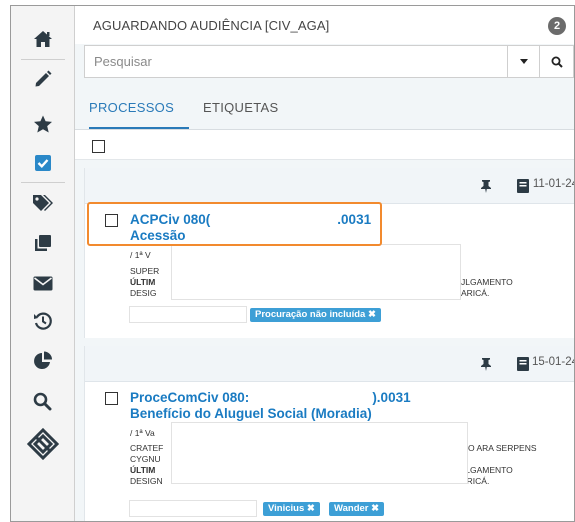  I want to click on page-title: AGUARDANDO AUDIÊNCIA [CIV_AGA], so click(211, 25).